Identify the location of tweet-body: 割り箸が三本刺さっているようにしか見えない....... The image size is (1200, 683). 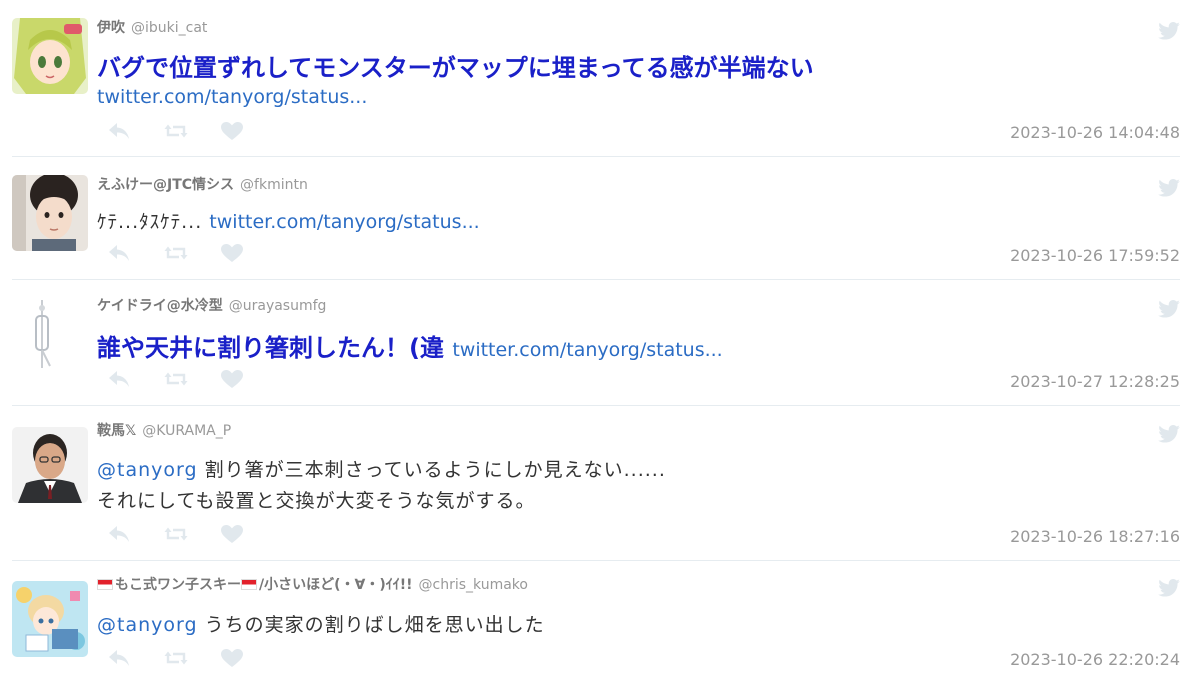
(435, 470).